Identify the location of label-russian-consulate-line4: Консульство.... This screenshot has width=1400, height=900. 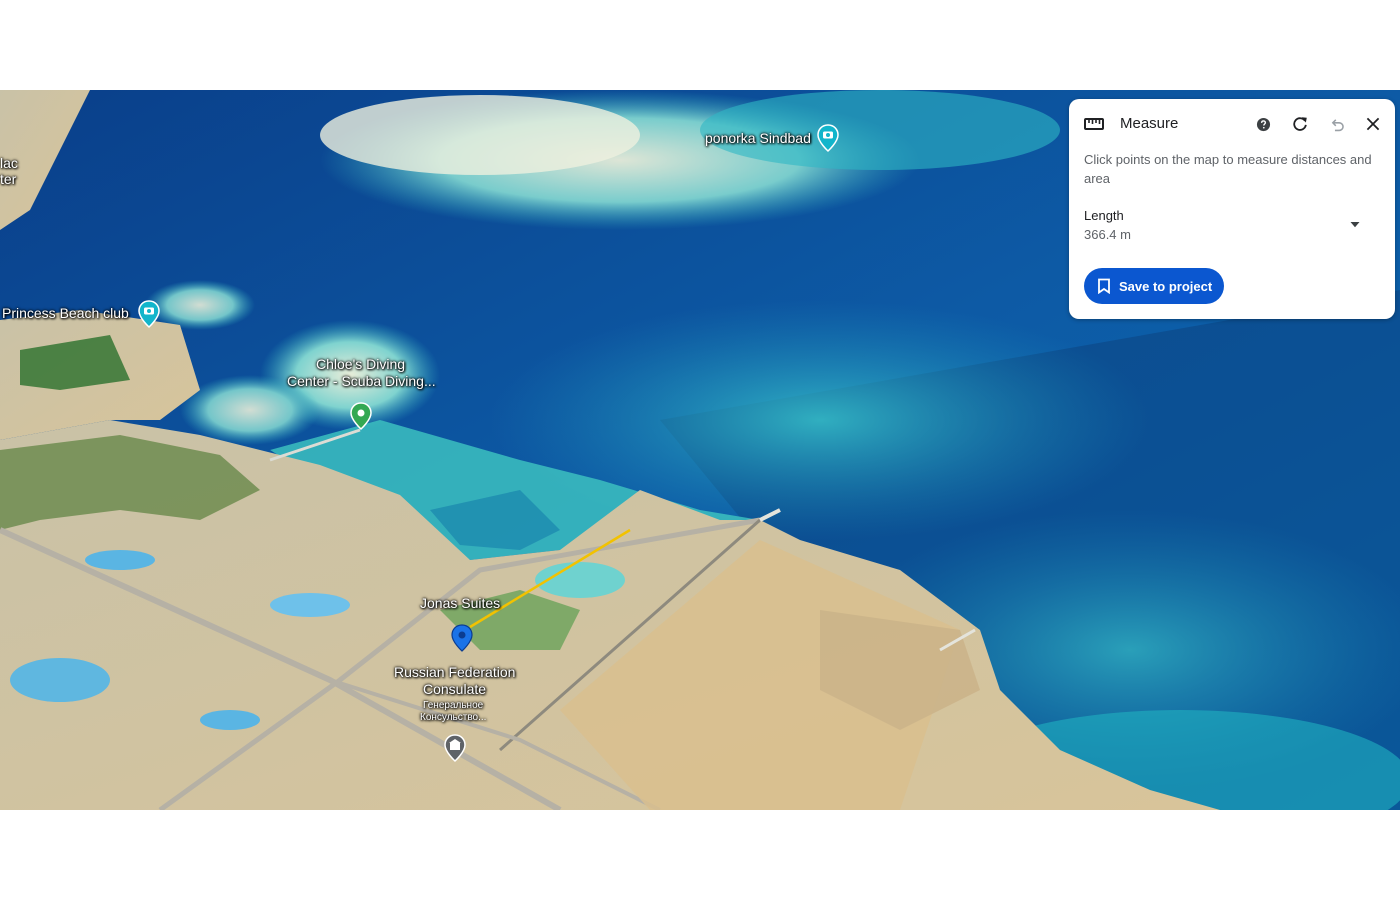
(453, 717).